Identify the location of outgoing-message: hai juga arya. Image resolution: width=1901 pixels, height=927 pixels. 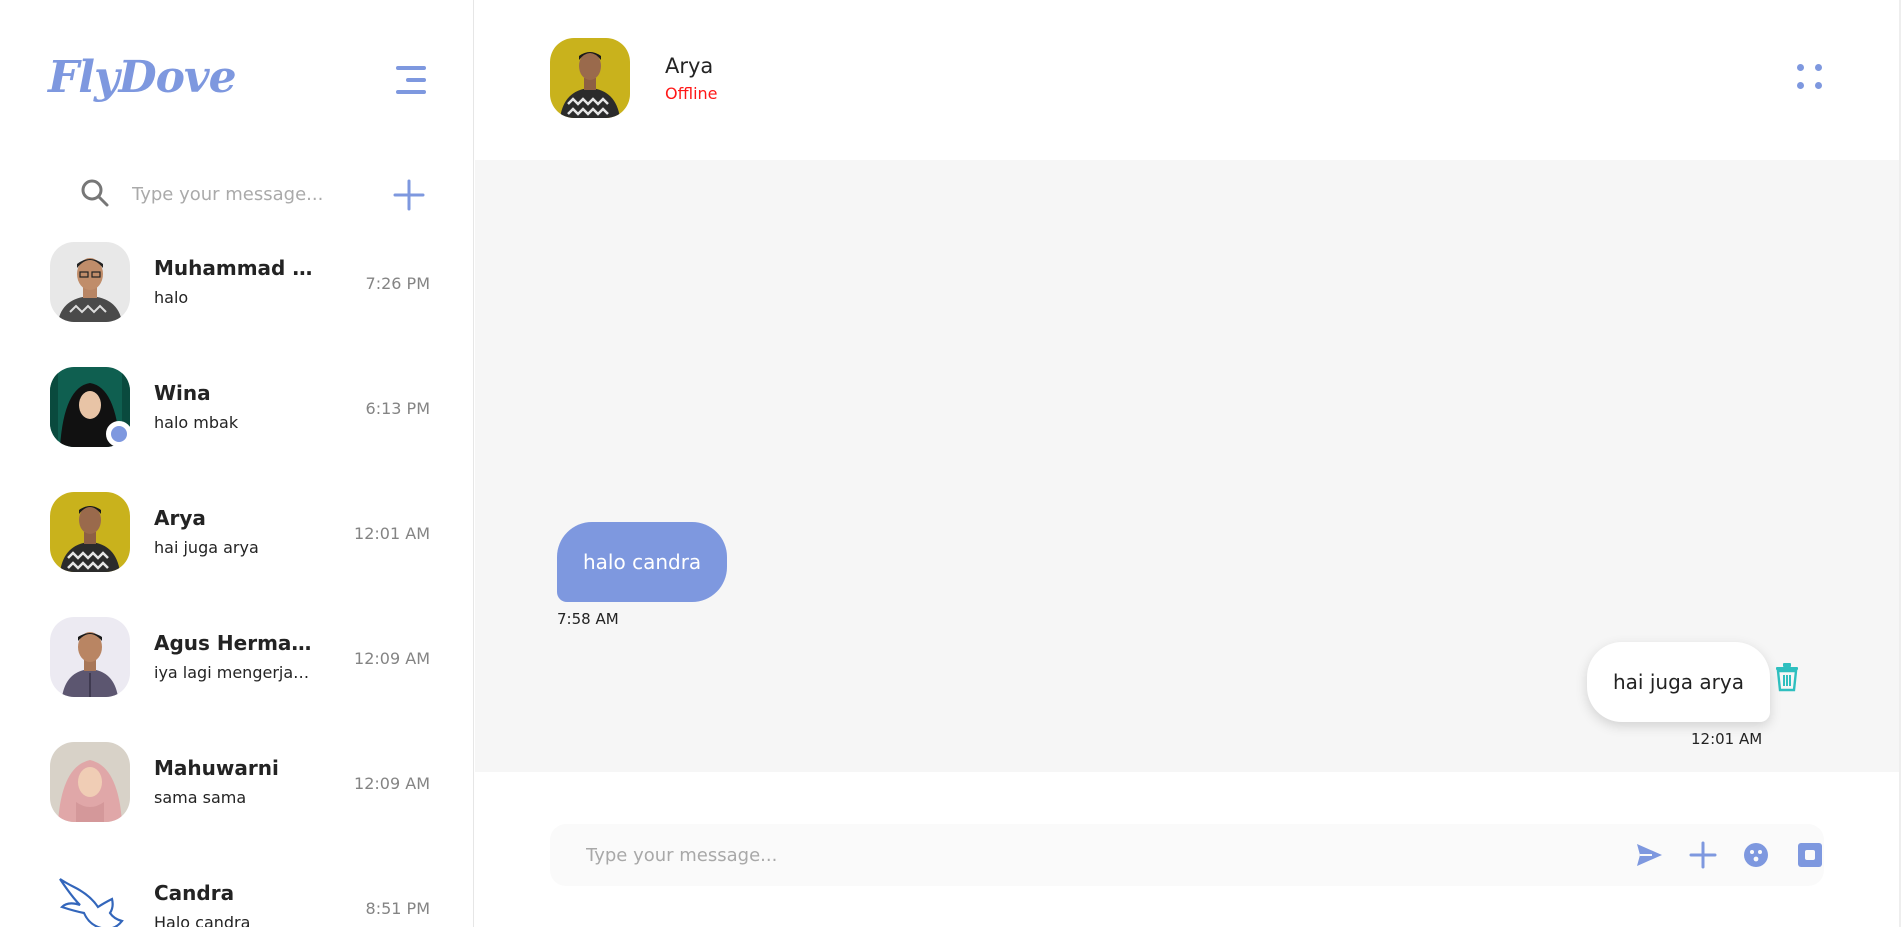
(1678, 682).